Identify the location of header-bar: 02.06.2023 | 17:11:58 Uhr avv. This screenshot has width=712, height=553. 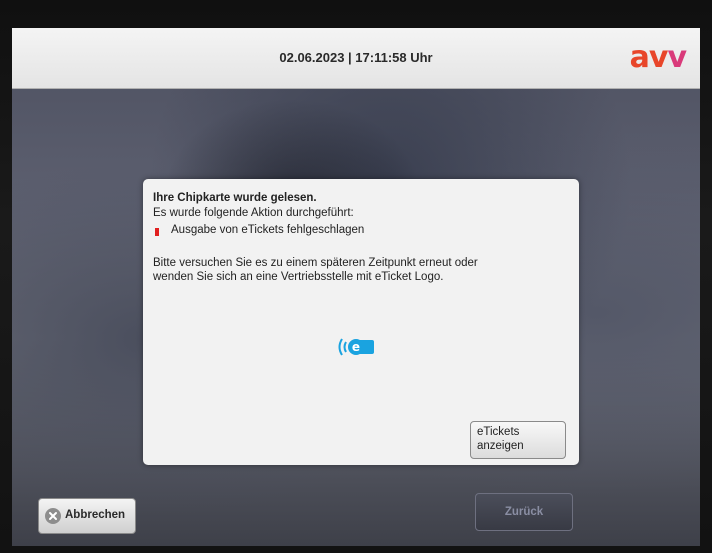
(356, 58).